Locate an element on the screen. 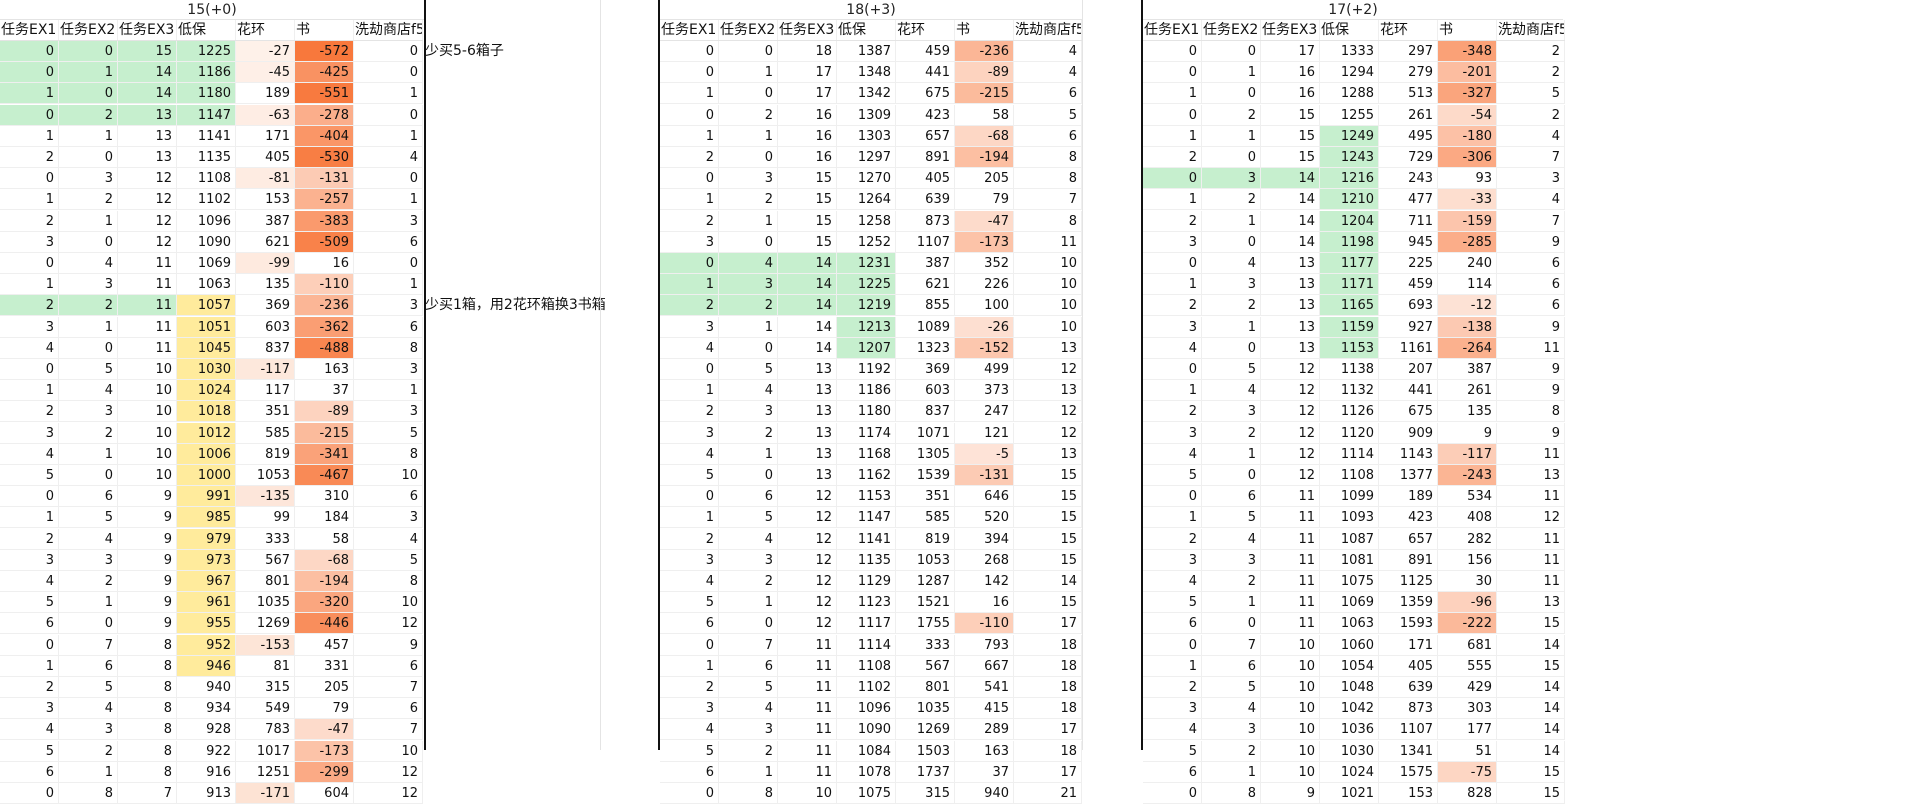 This screenshot has height=804, width=1913. table-cell: -446 is located at coordinates (324, 624).